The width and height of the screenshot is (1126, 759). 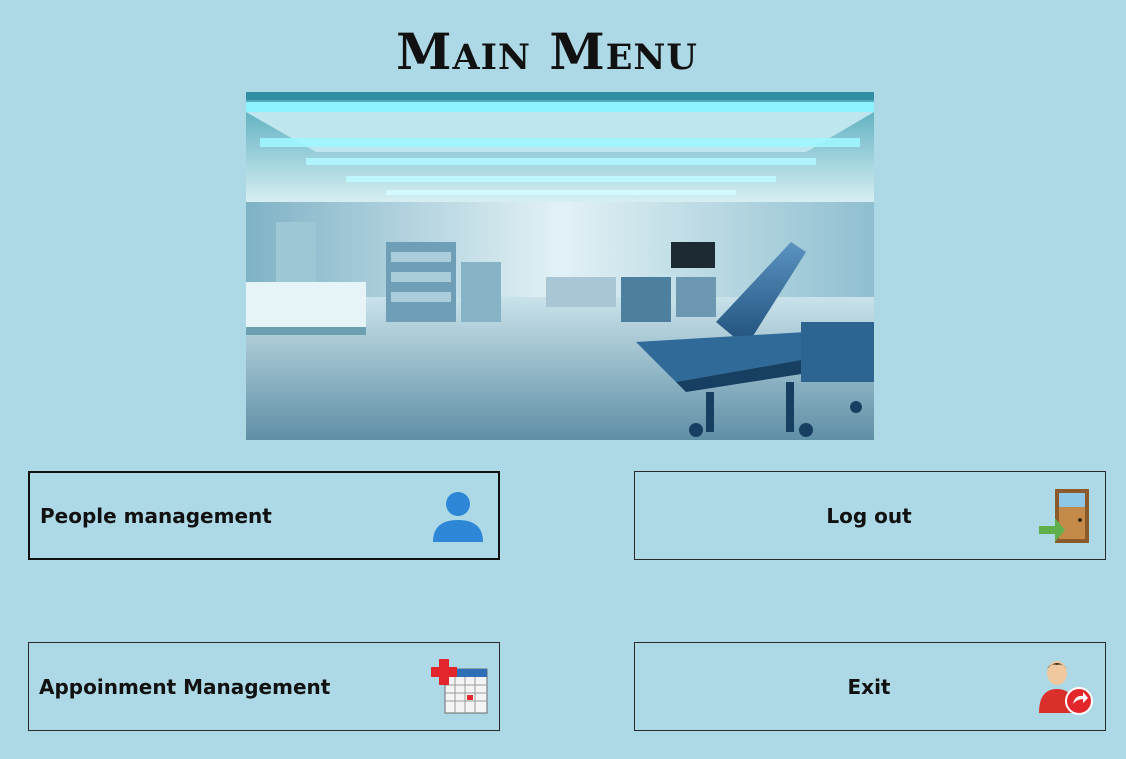 I want to click on exit-label: Exit, so click(x=869, y=686).